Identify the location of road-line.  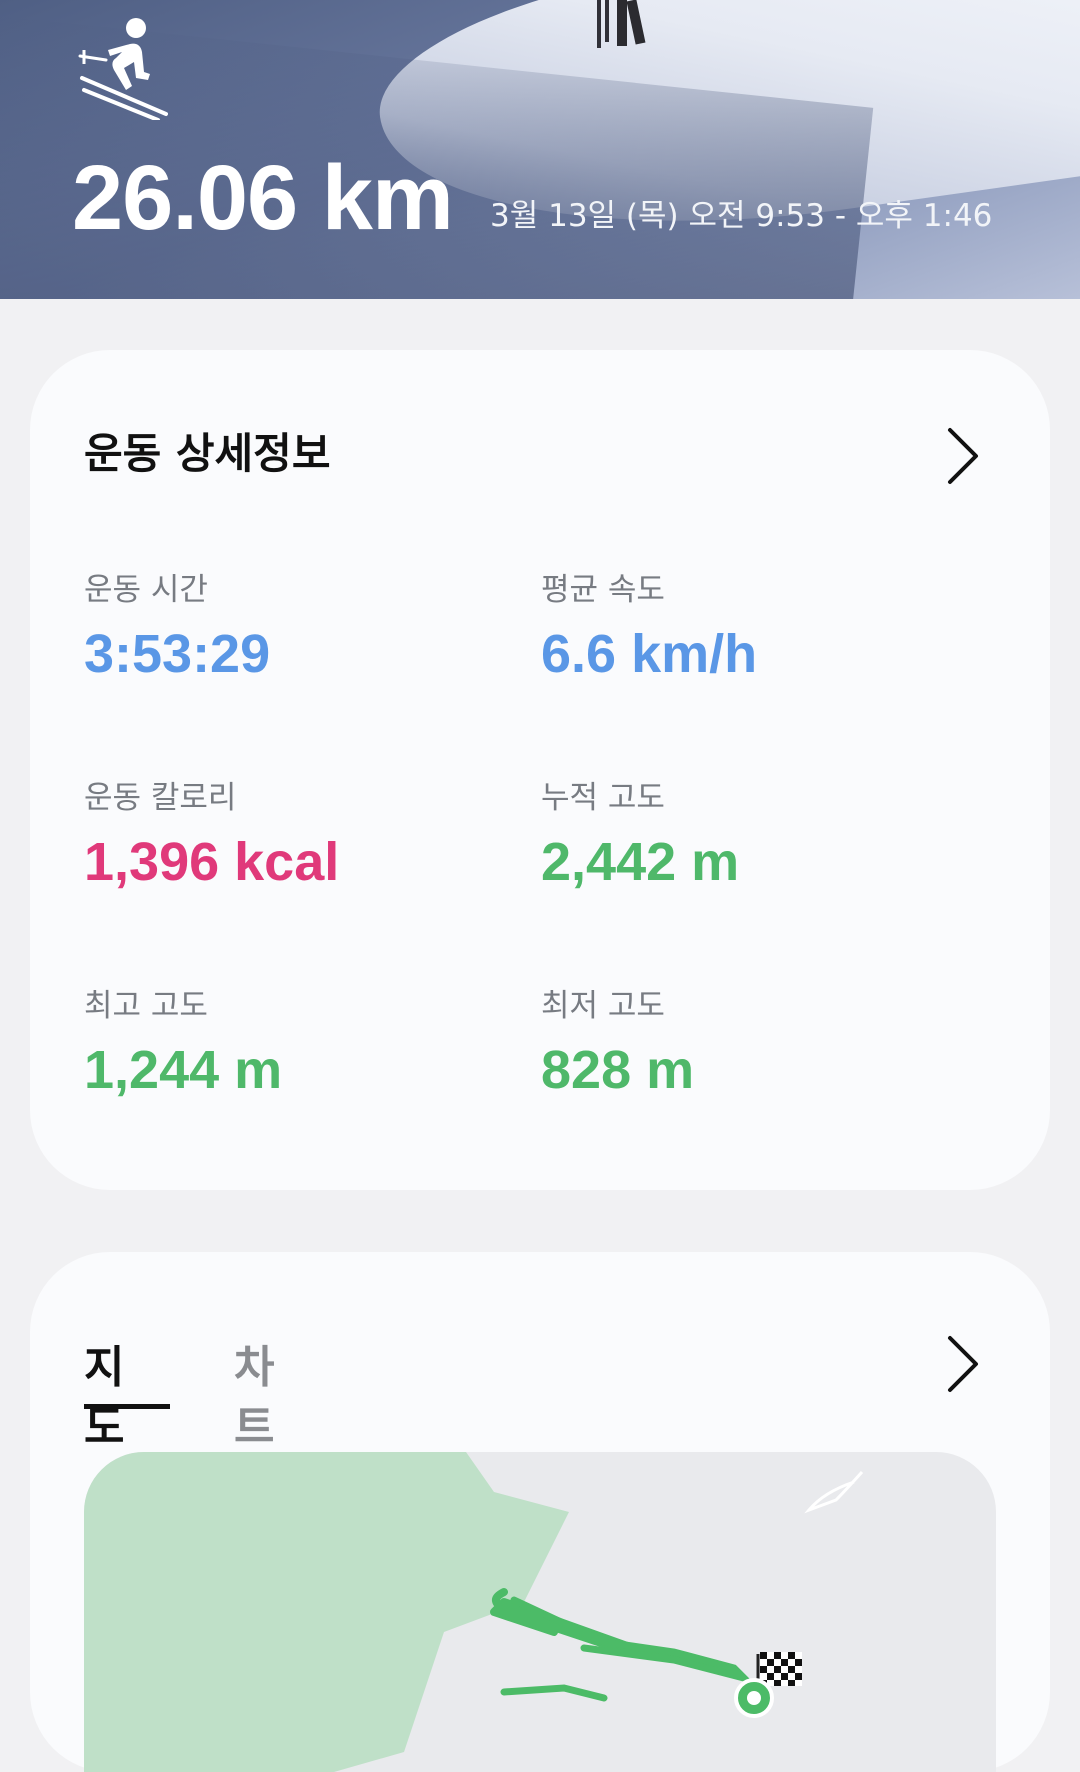
(834, 1492).